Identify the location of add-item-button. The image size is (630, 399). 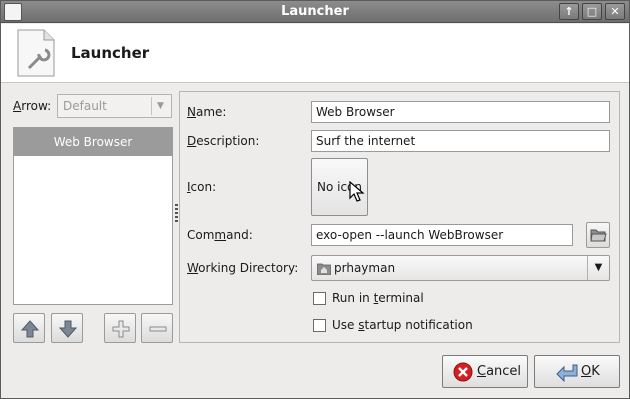
(120, 328).